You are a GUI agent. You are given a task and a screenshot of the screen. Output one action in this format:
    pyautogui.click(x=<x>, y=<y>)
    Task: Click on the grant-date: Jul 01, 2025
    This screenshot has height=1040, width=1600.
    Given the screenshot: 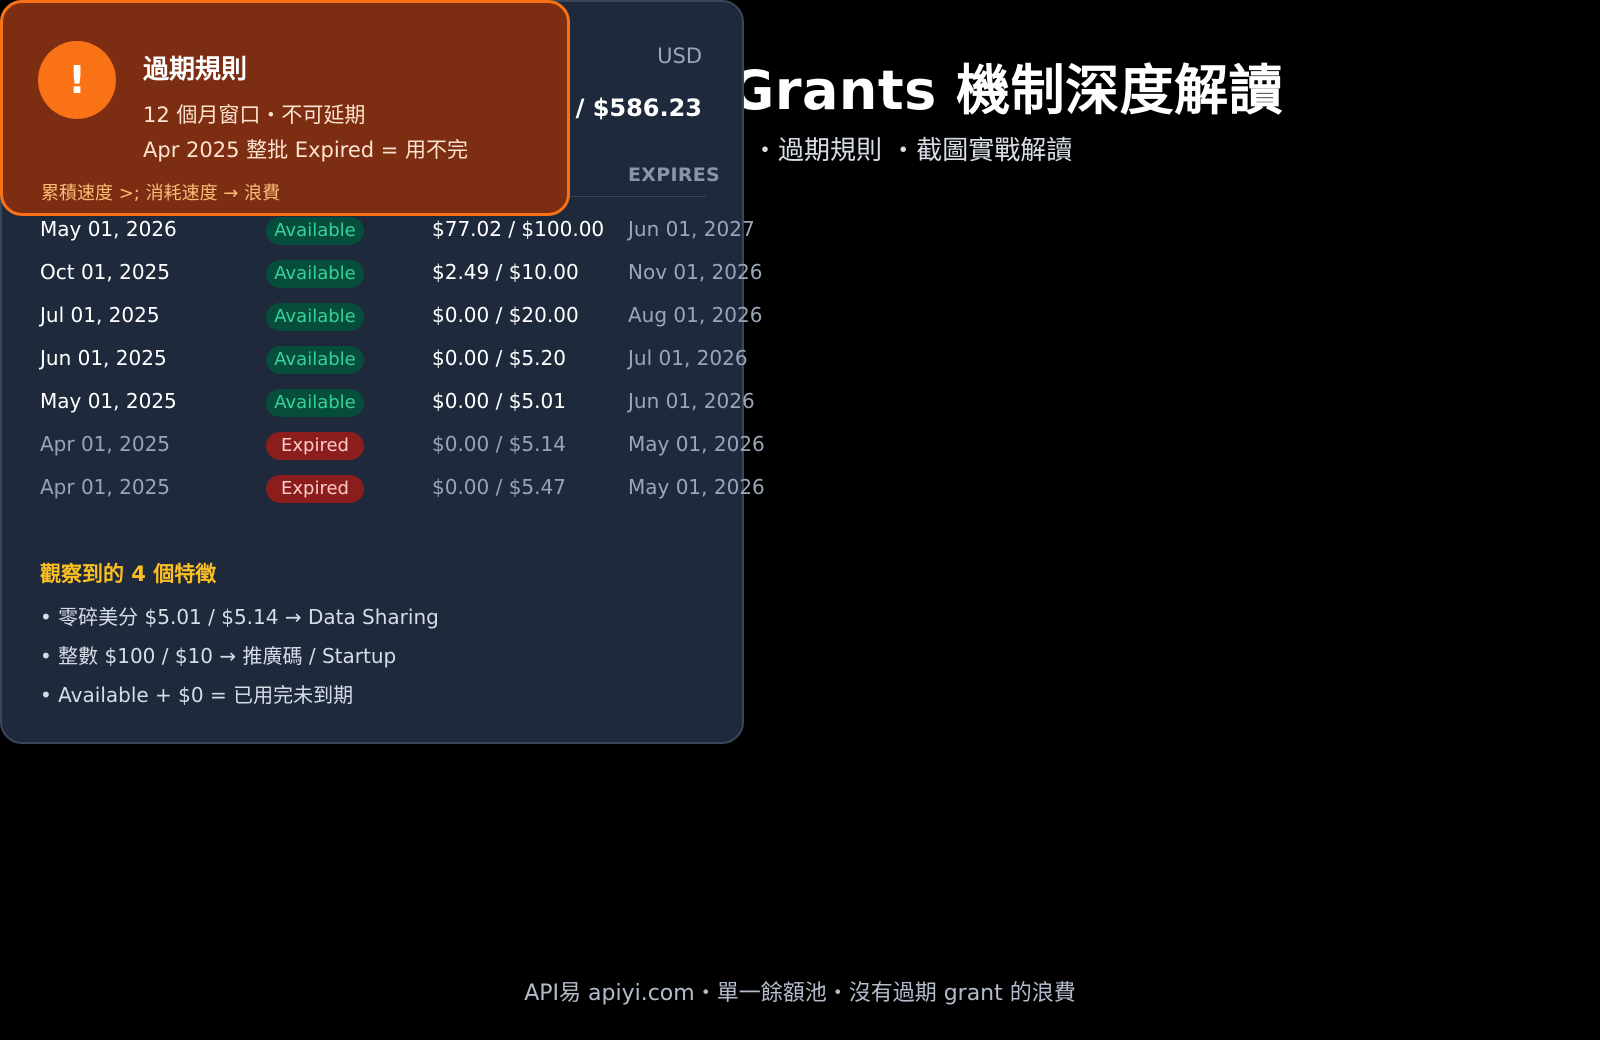 What is the action you would take?
    pyautogui.click(x=100, y=315)
    